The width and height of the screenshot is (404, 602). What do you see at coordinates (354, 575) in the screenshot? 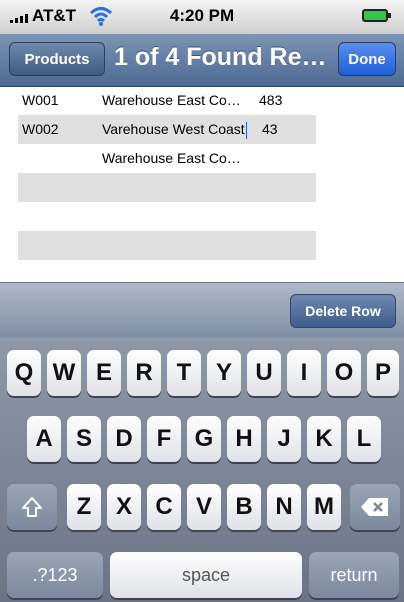
I see `return-key: return` at bounding box center [354, 575].